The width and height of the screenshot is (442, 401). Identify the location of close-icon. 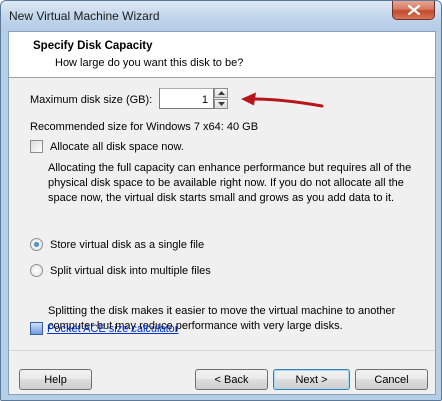
(413, 10).